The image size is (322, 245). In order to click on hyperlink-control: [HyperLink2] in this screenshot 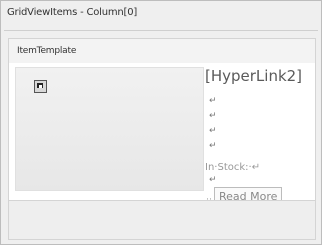, I will do `click(253, 76)`.